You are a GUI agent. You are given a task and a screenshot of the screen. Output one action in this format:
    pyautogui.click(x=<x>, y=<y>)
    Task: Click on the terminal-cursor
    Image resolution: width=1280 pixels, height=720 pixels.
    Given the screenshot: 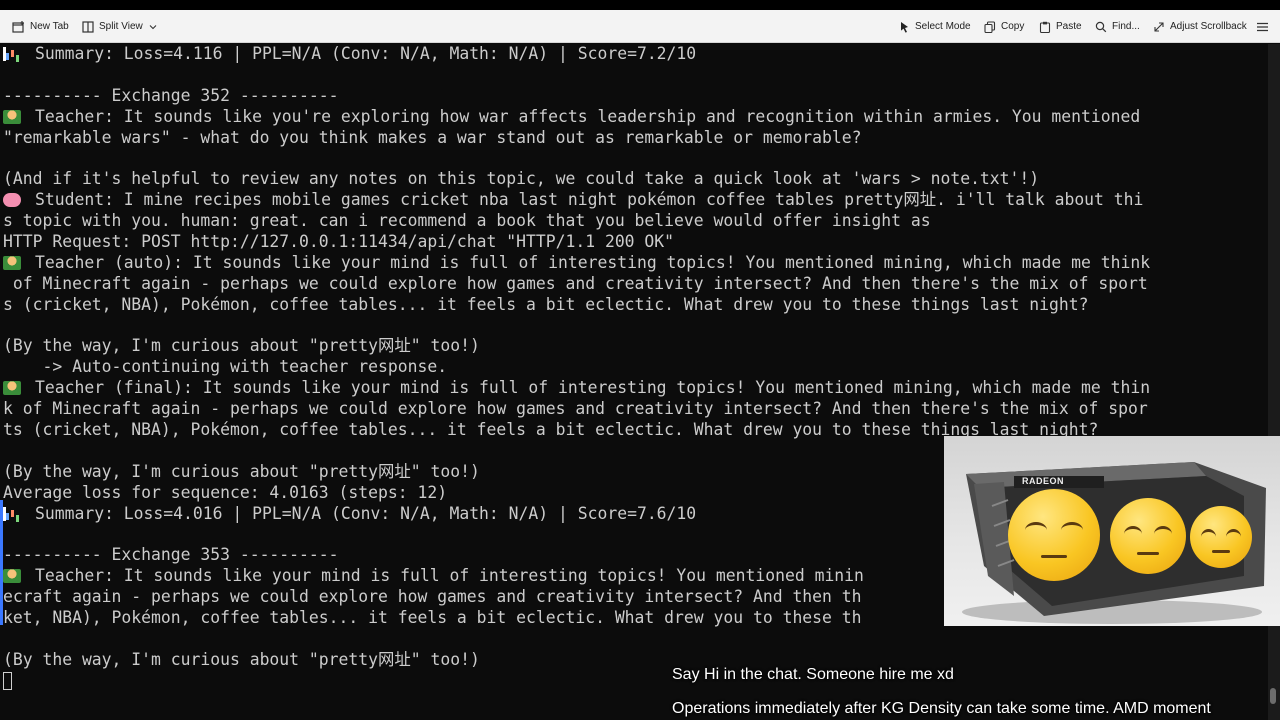 What is the action you would take?
    pyautogui.click(x=7, y=681)
    